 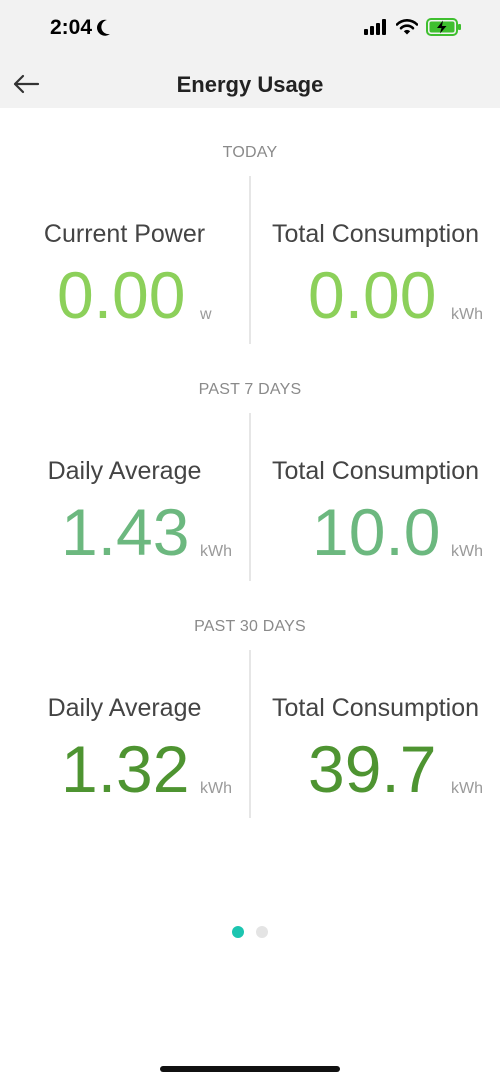 What do you see at coordinates (250, 29) in the screenshot?
I see `status-bar: 2:04` at bounding box center [250, 29].